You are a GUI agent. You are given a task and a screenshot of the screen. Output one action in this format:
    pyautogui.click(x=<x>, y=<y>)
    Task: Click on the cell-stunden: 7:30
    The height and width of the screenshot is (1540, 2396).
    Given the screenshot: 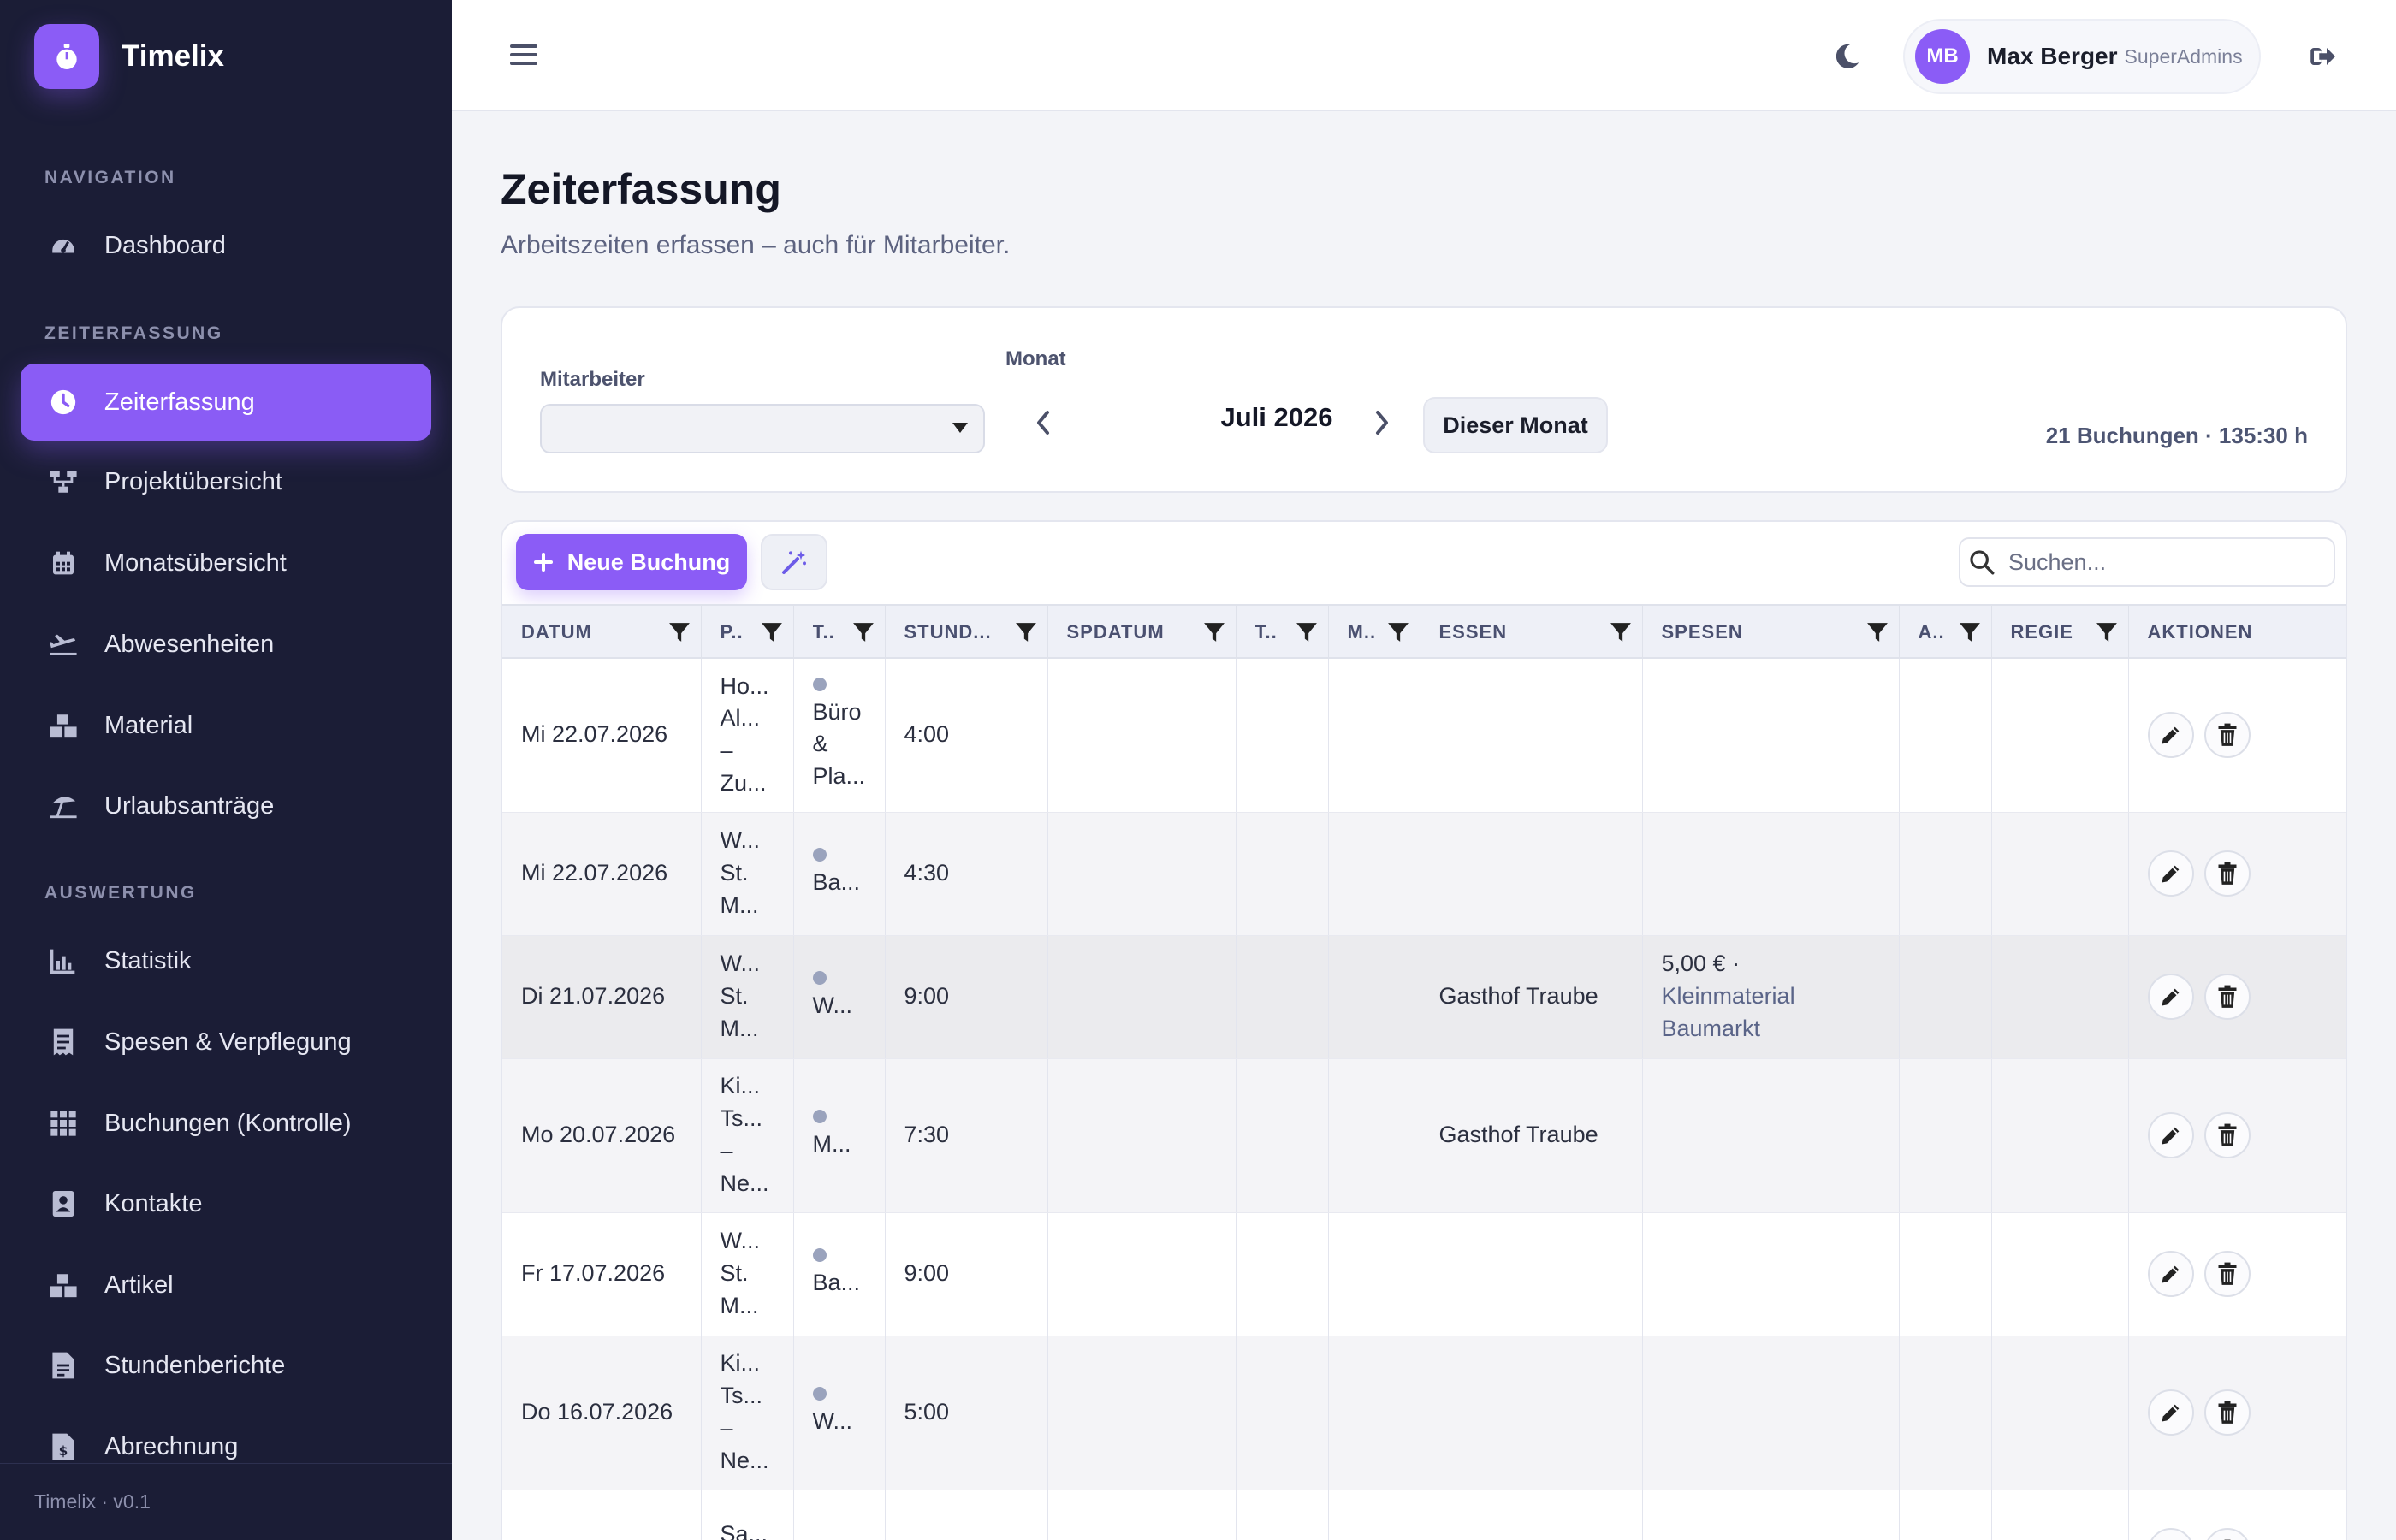 What is the action you would take?
    pyautogui.click(x=966, y=1135)
    